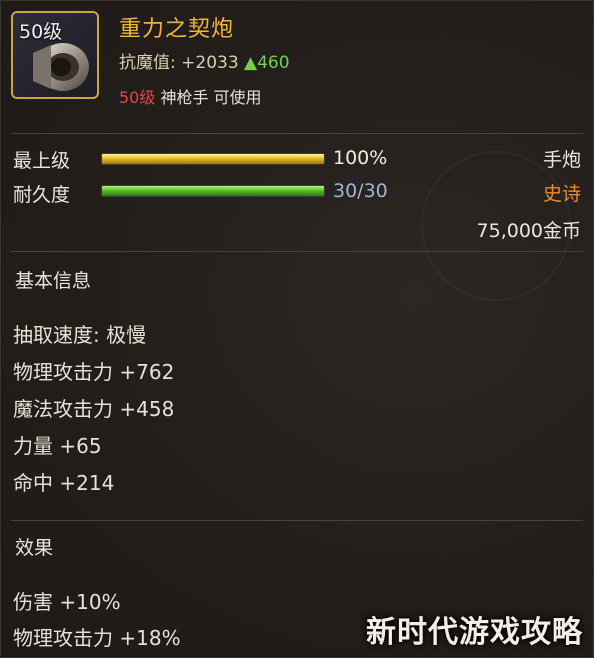 Image resolution: width=594 pixels, height=658 pixels. Describe the element at coordinates (97, 638) in the screenshot. I see `effect-line: 物理攻击力 +18%` at that location.